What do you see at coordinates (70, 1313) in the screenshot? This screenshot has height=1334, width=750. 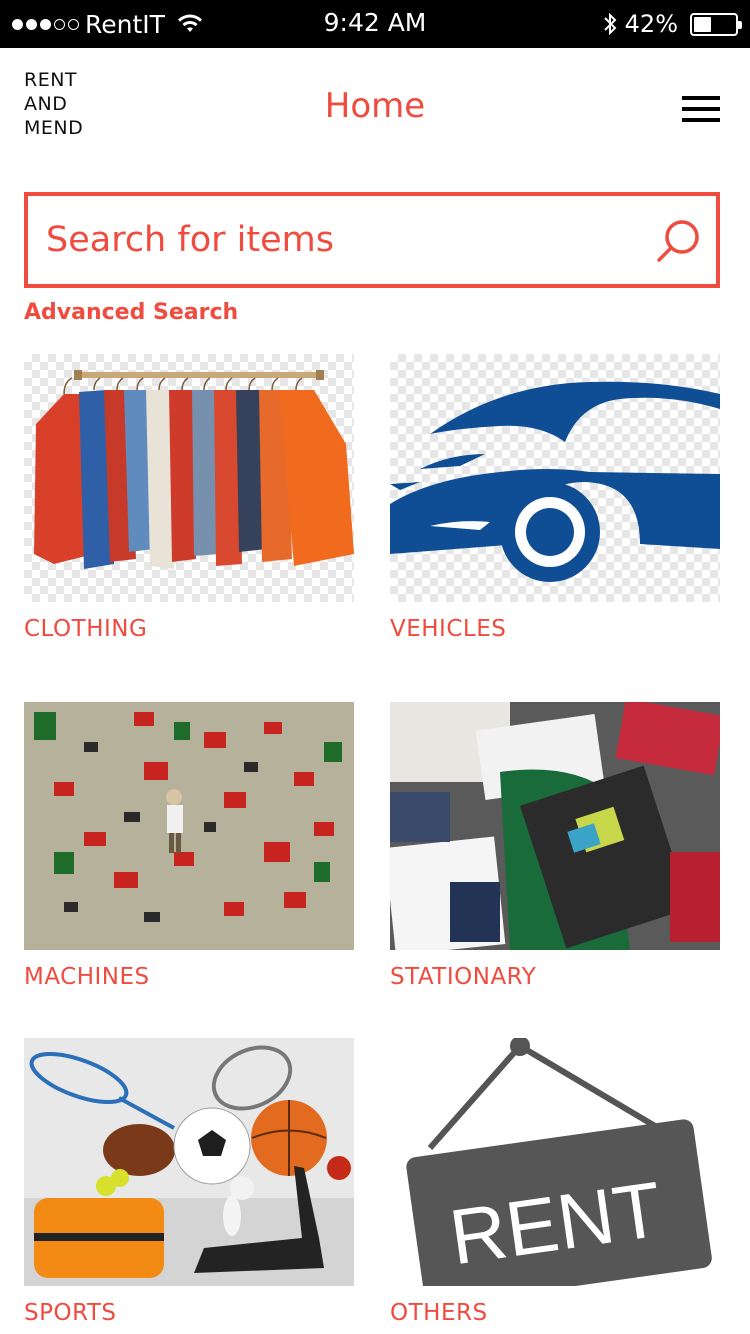 I see `category-label: SPORTS` at bounding box center [70, 1313].